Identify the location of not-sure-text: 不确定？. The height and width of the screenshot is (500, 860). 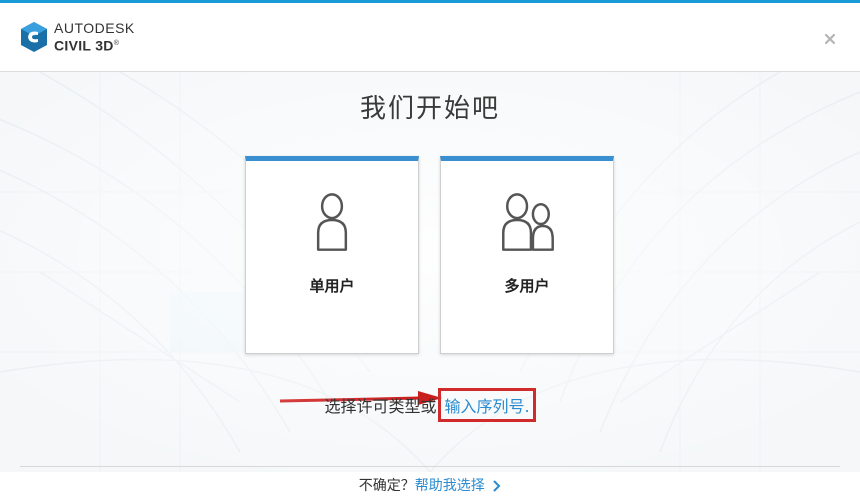
(386, 486).